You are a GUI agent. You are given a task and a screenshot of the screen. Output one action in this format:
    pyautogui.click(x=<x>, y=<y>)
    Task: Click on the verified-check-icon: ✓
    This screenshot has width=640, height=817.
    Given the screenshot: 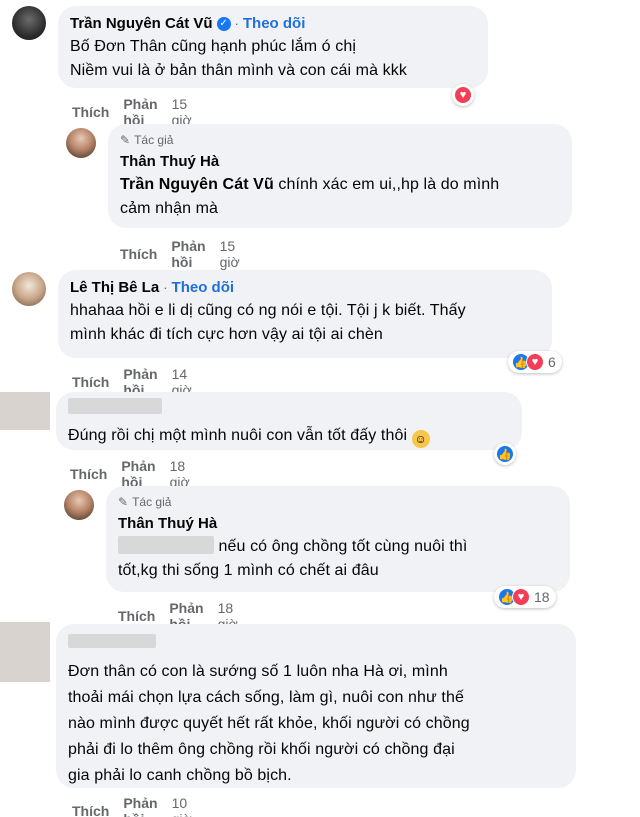 What is the action you would take?
    pyautogui.click(x=223, y=24)
    